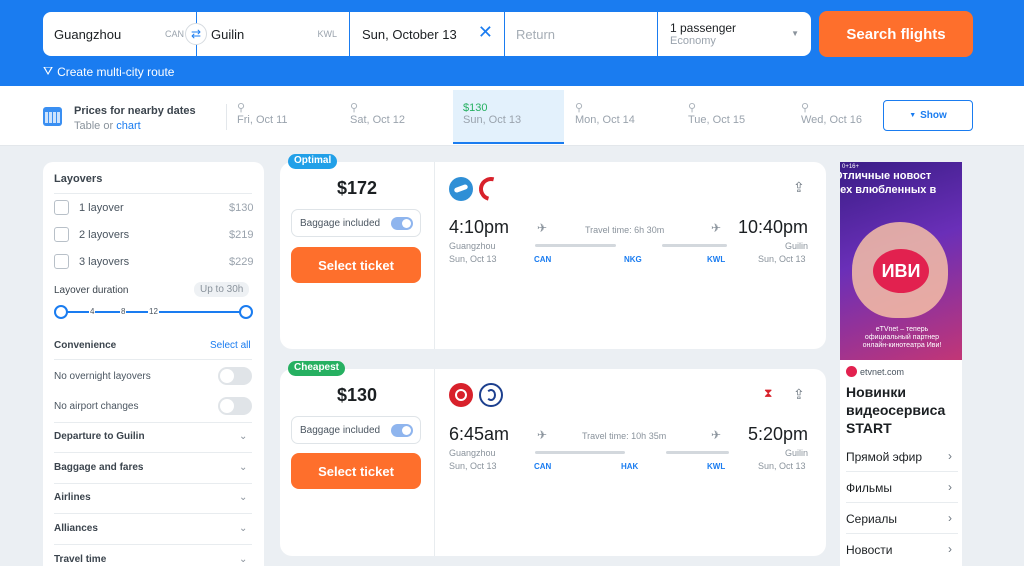 The width and height of the screenshot is (1024, 566). What do you see at coordinates (903, 410) in the screenshot?
I see `ad-title: Новинки видеосервиса START` at bounding box center [903, 410].